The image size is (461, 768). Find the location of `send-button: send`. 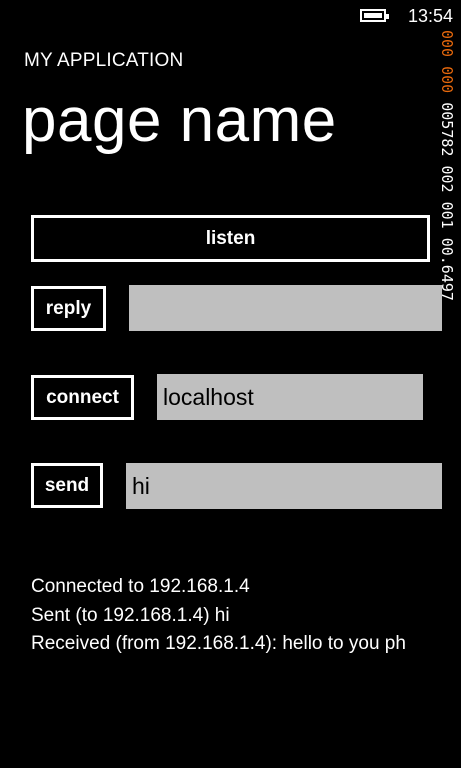

send-button: send is located at coordinates (67, 485).